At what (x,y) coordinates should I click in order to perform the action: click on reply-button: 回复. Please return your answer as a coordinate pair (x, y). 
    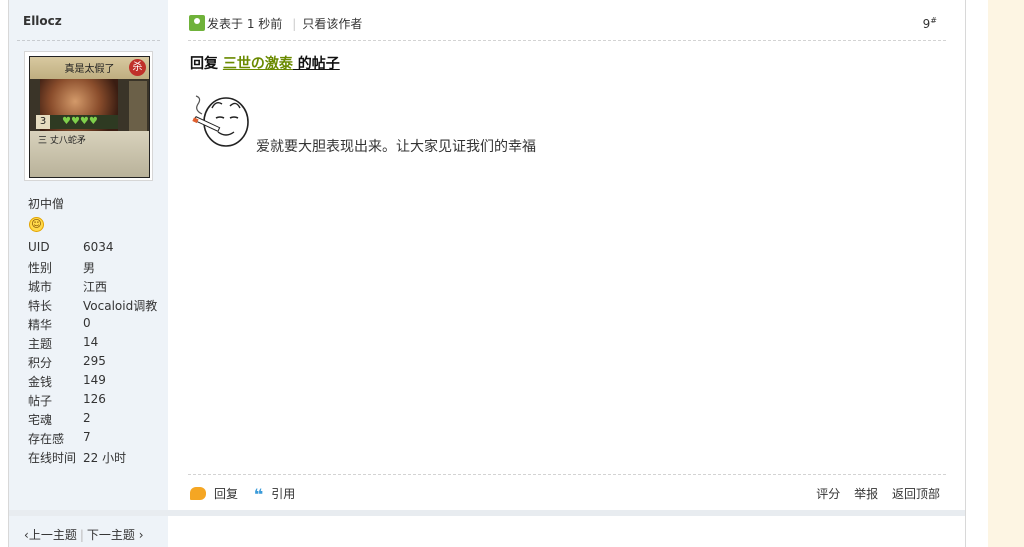
    Looking at the image, I should click on (214, 494).